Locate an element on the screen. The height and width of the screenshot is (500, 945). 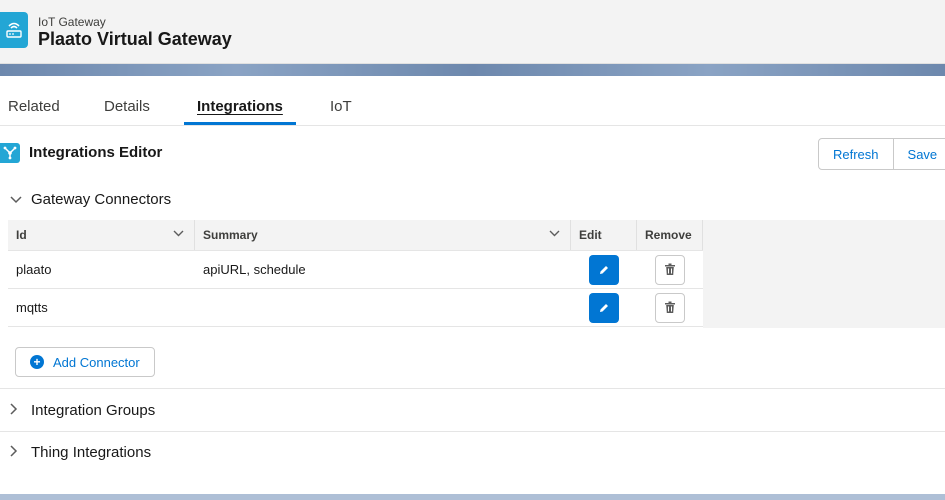
router-icon is located at coordinates (14, 30).